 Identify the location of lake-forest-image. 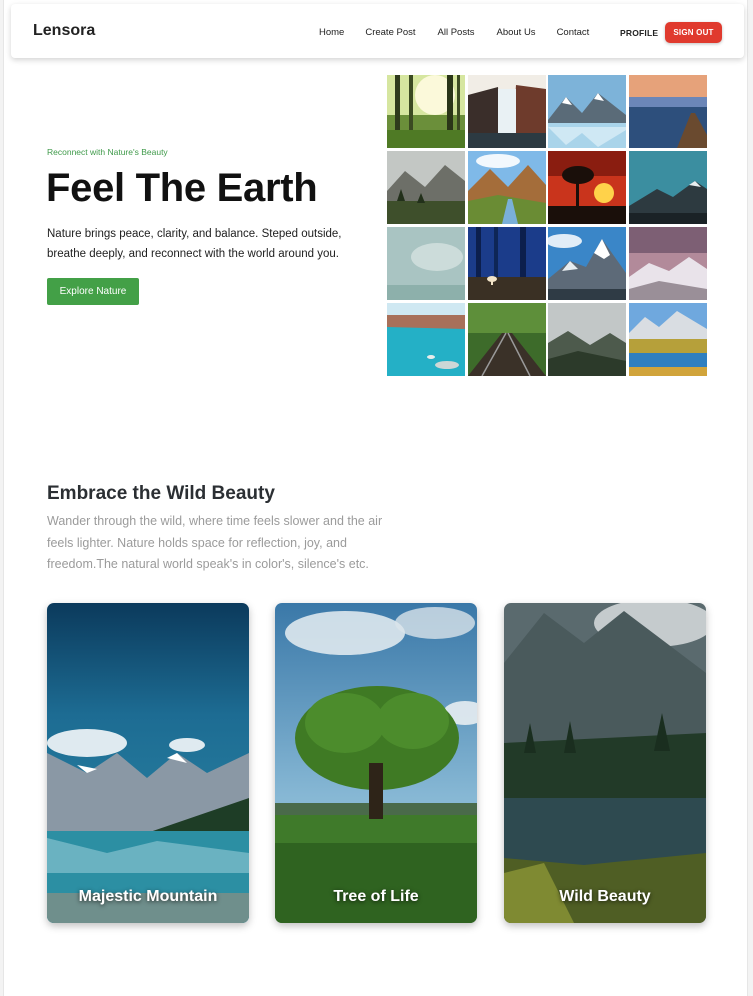
(605, 763).